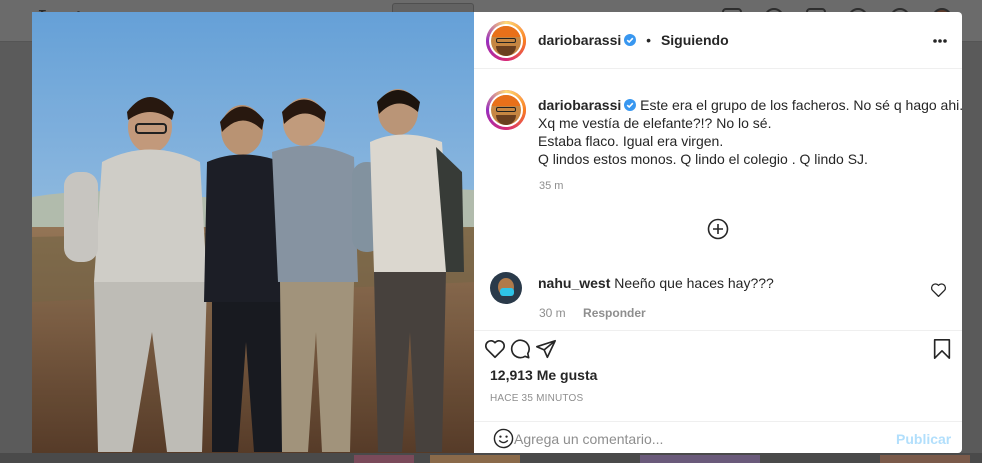  I want to click on emoji-icon, so click(503, 438).